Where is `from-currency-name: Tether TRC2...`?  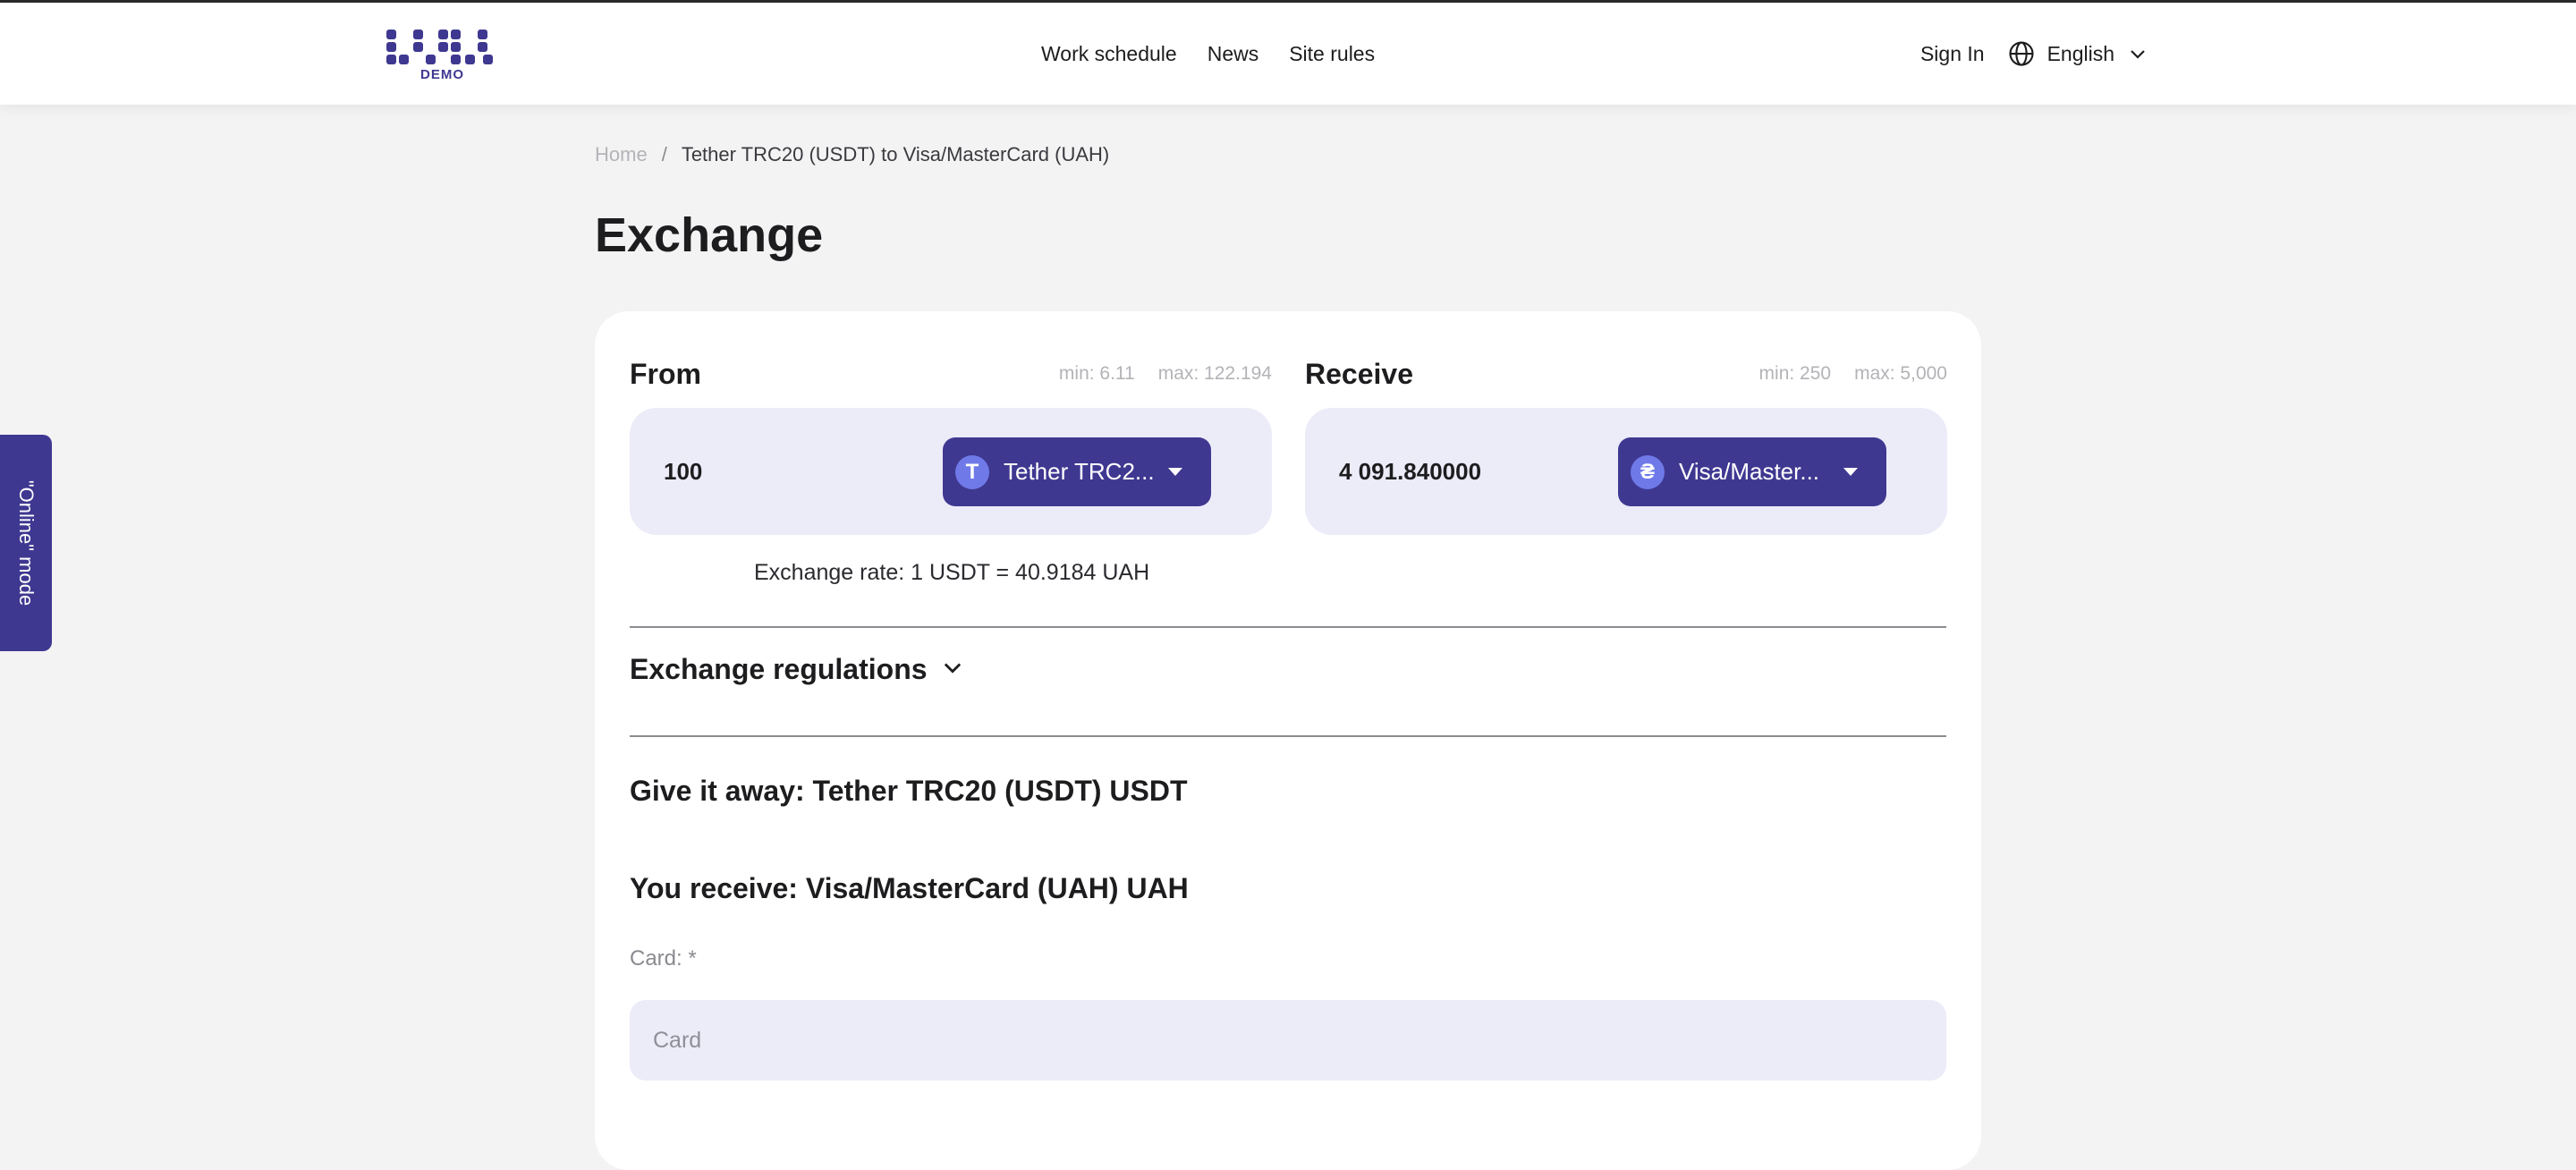
from-currency-name: Tether TRC2... is located at coordinates (1079, 472).